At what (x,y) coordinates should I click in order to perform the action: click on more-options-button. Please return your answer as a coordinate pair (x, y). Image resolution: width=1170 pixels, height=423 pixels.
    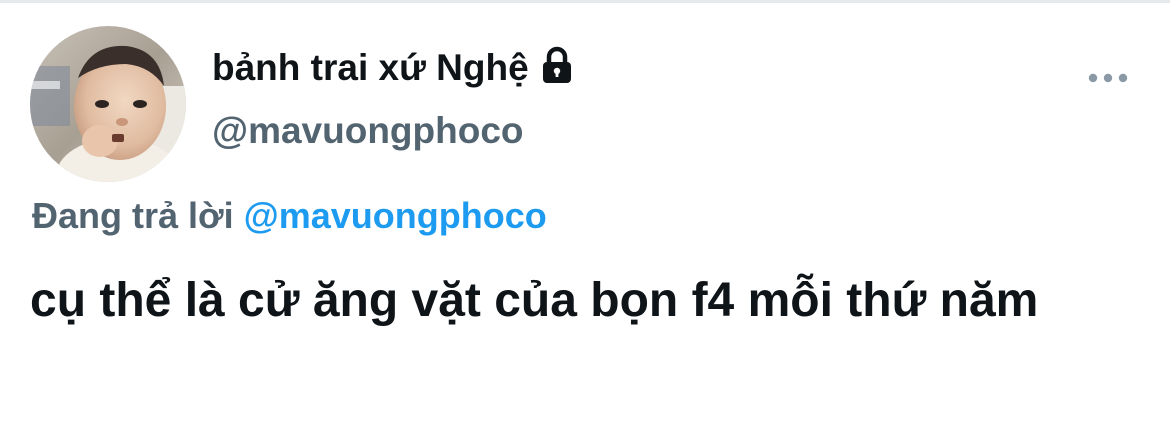
    Looking at the image, I should click on (1108, 78).